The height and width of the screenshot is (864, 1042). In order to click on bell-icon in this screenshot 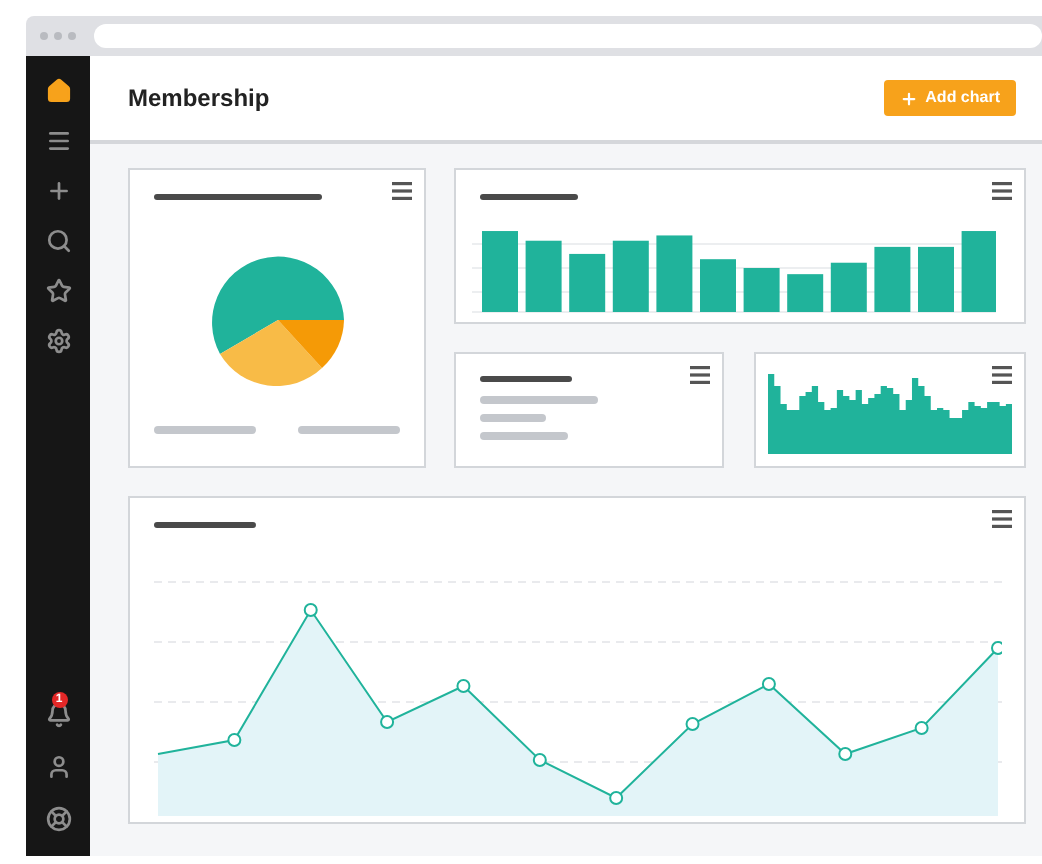, I will do `click(58, 715)`.